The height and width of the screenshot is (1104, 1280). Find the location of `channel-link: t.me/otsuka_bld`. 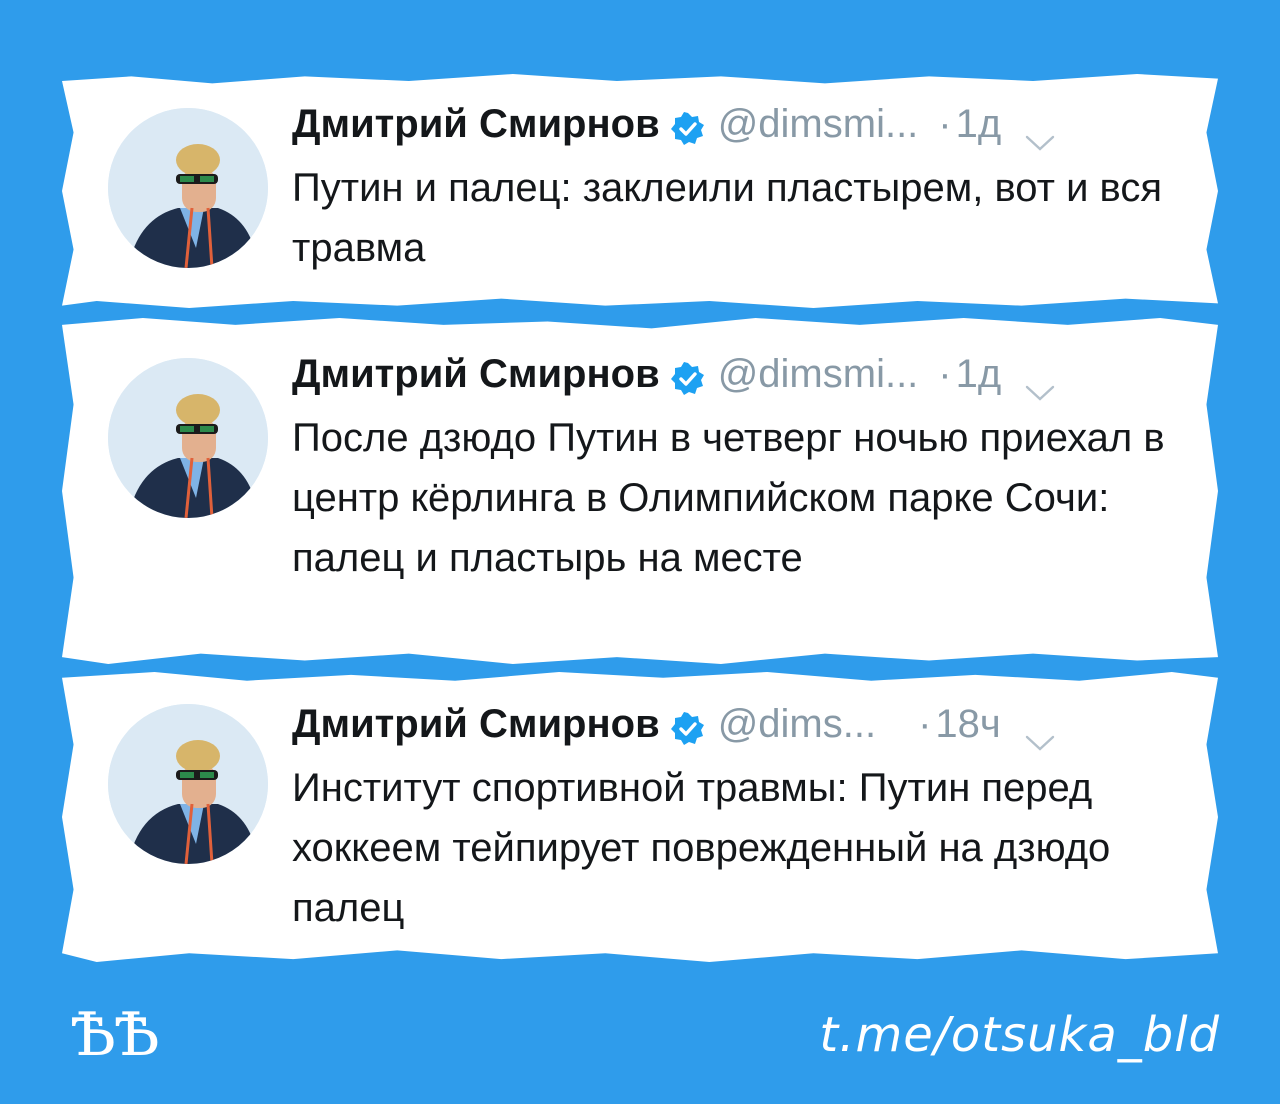

channel-link: t.me/otsuka_bld is located at coordinates (1019, 1035).